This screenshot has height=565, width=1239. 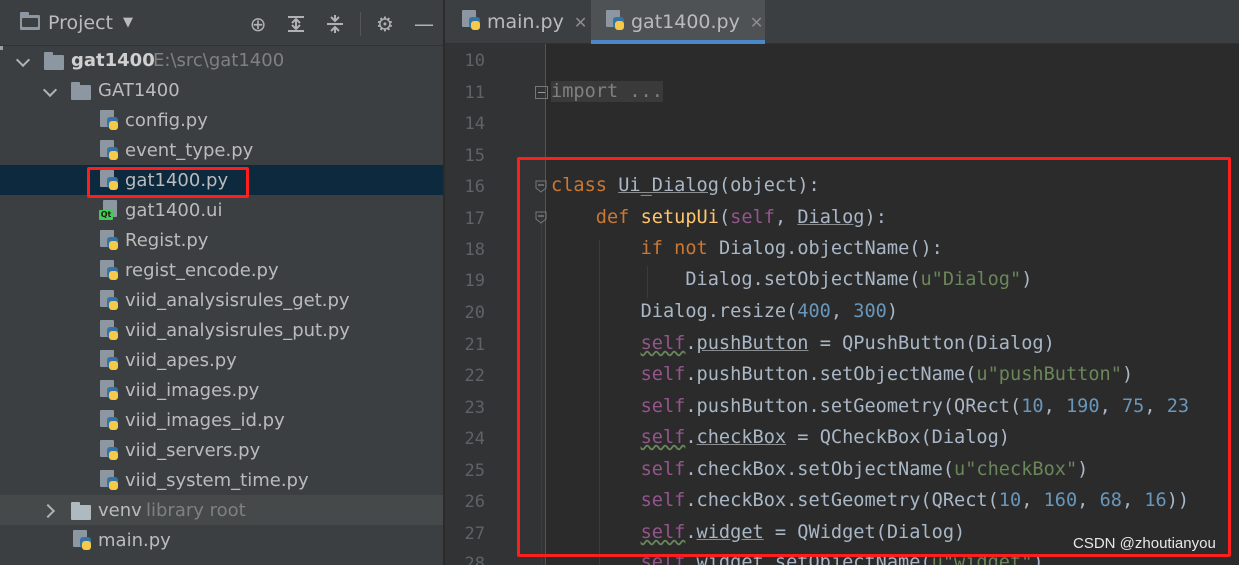 I want to click on locate-icon: ⊕, so click(x=258, y=24).